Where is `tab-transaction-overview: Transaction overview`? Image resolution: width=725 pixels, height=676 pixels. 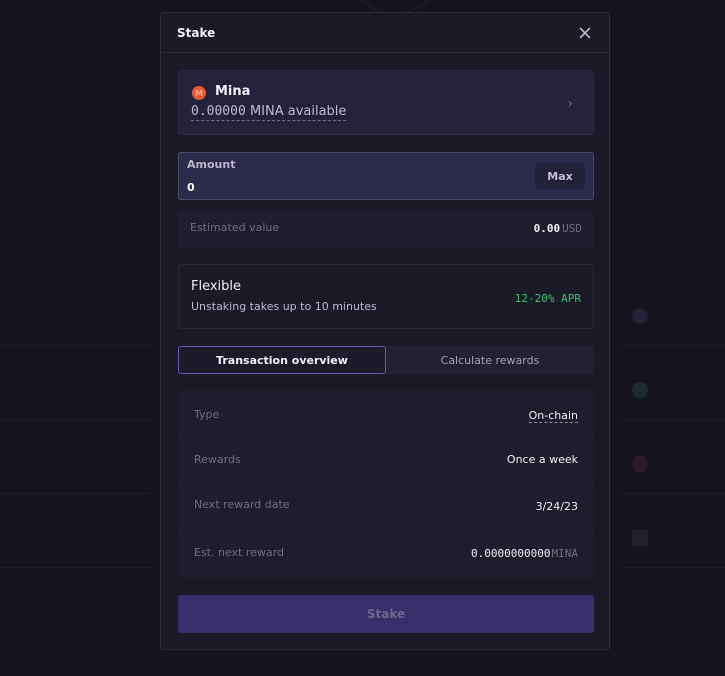
tab-transaction-overview: Transaction overview is located at coordinates (282, 360).